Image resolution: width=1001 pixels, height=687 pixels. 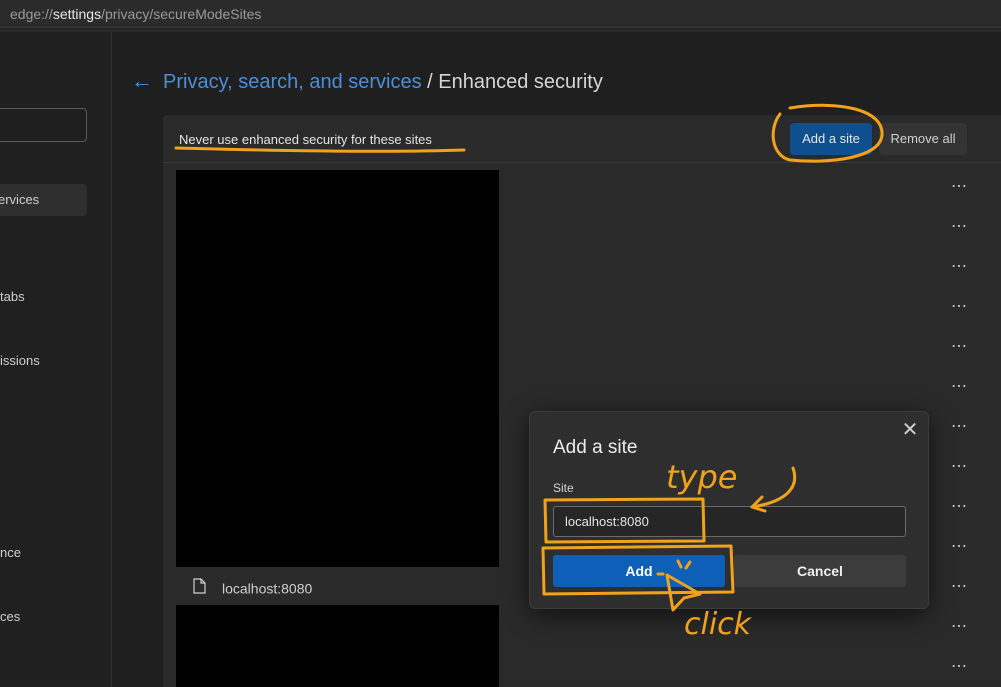 What do you see at coordinates (820, 571) in the screenshot?
I see `dialog-cancel-button: Cancel` at bounding box center [820, 571].